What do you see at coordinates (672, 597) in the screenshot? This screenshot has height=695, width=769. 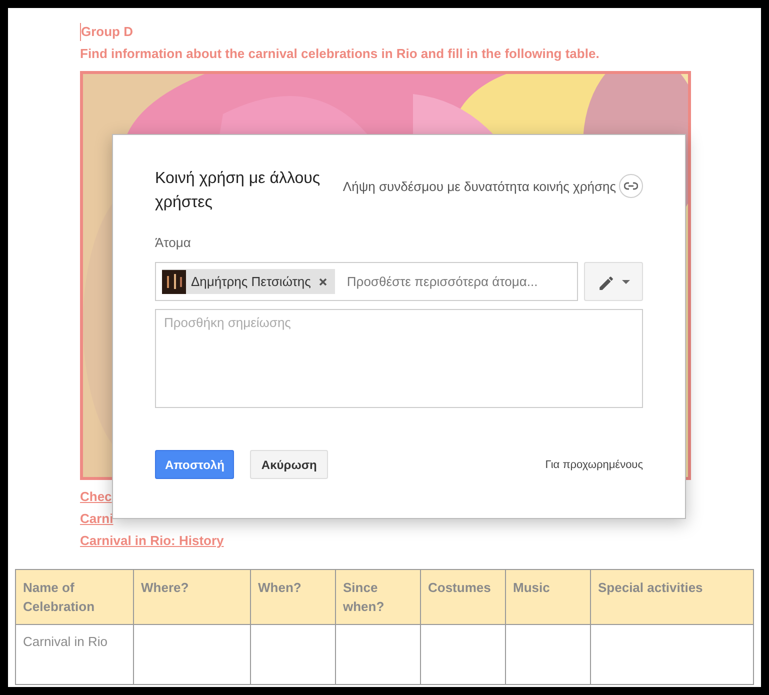 I see `column-header: Special activities` at bounding box center [672, 597].